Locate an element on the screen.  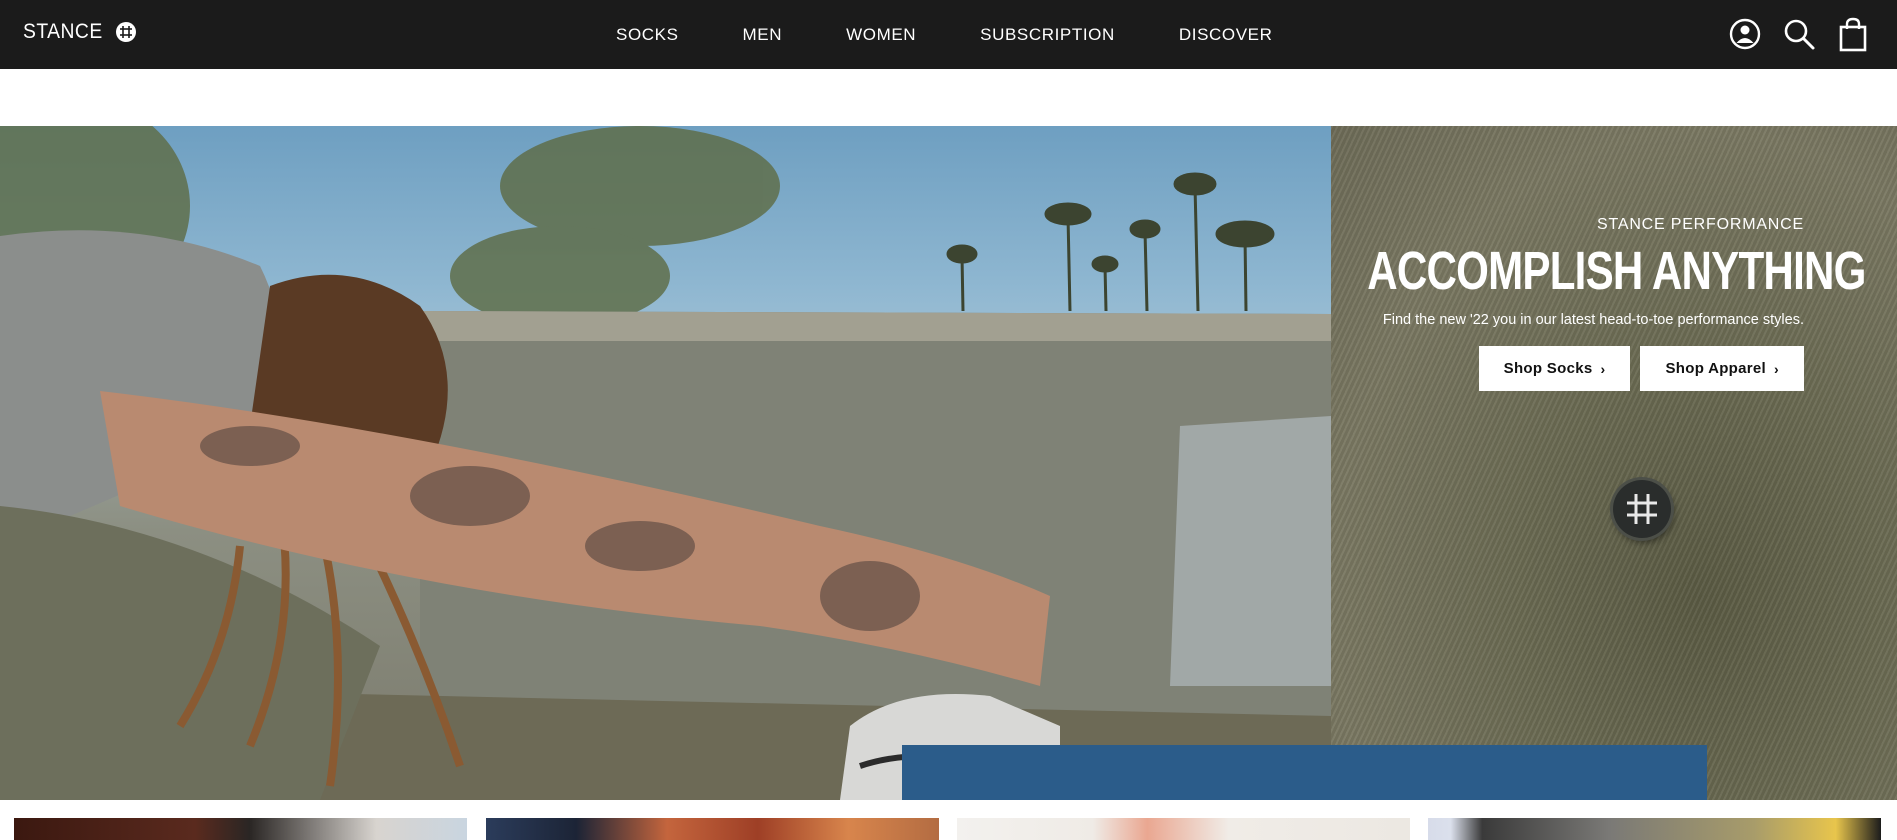
nav-item-socks: SOCKS is located at coordinates (647, 35).